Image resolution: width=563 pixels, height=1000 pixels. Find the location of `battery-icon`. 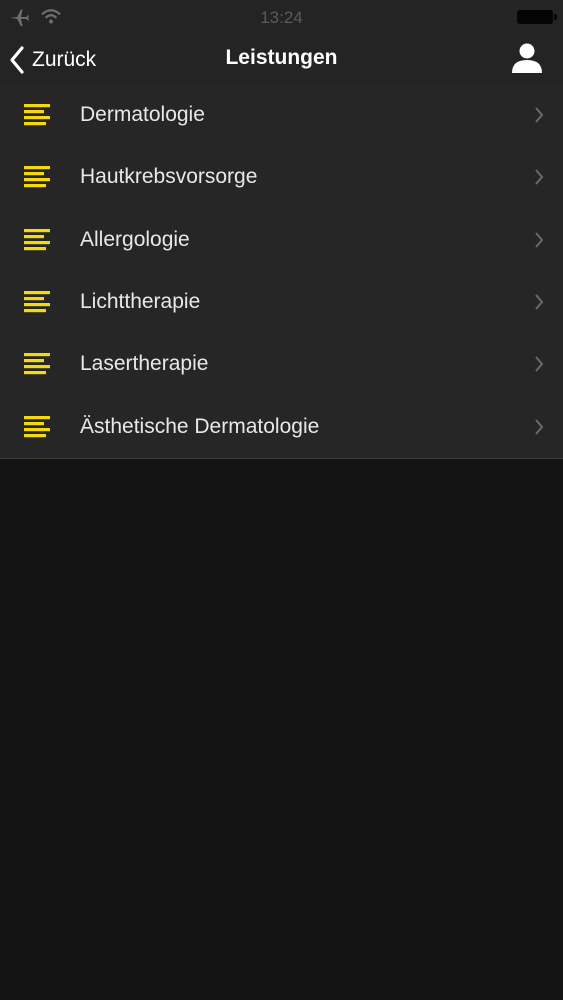

battery-icon is located at coordinates (537, 17).